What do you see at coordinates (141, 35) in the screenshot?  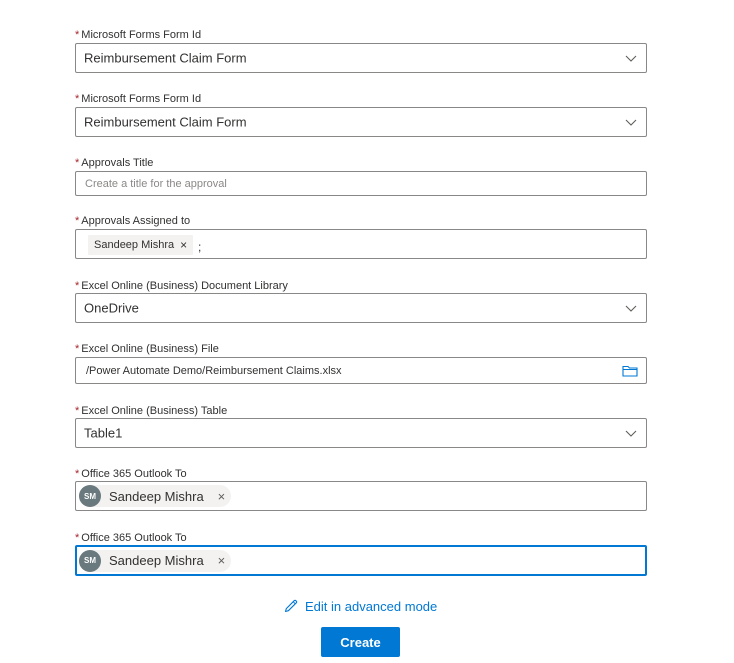 I see `form-id-label-text-1: Microsoft Forms Form Id` at bounding box center [141, 35].